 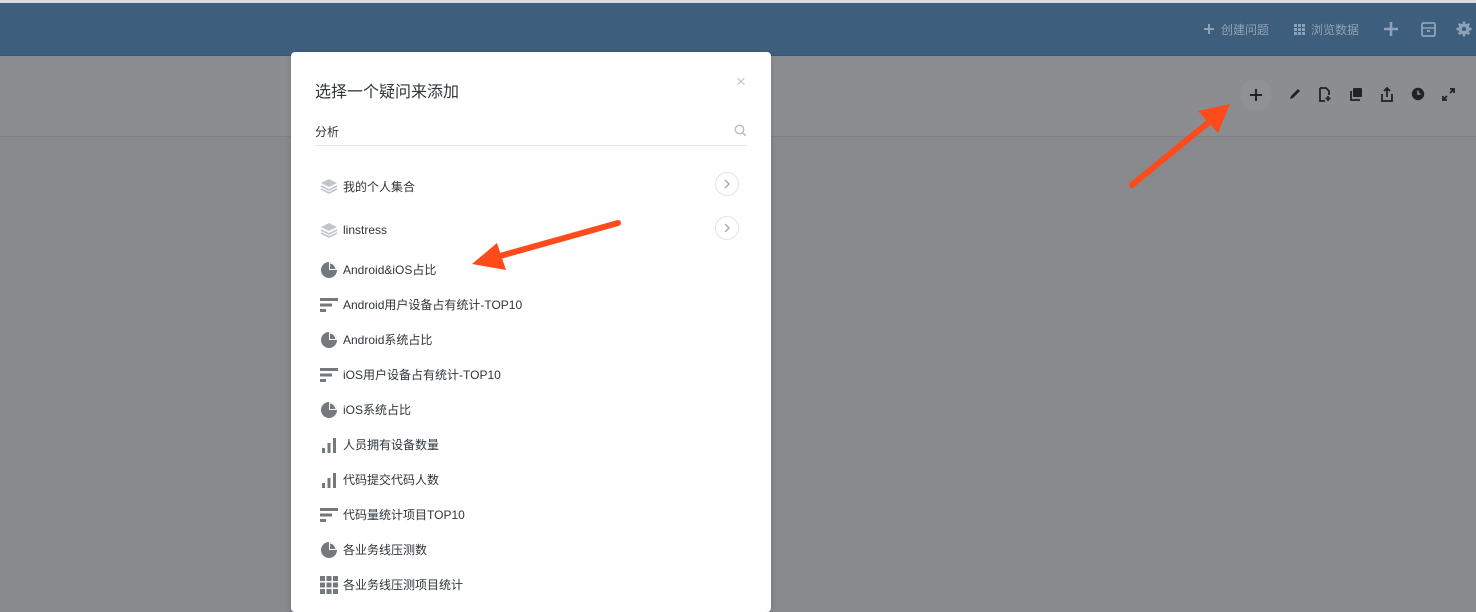 I want to click on collection-label: 我的个人集合, so click(x=379, y=186).